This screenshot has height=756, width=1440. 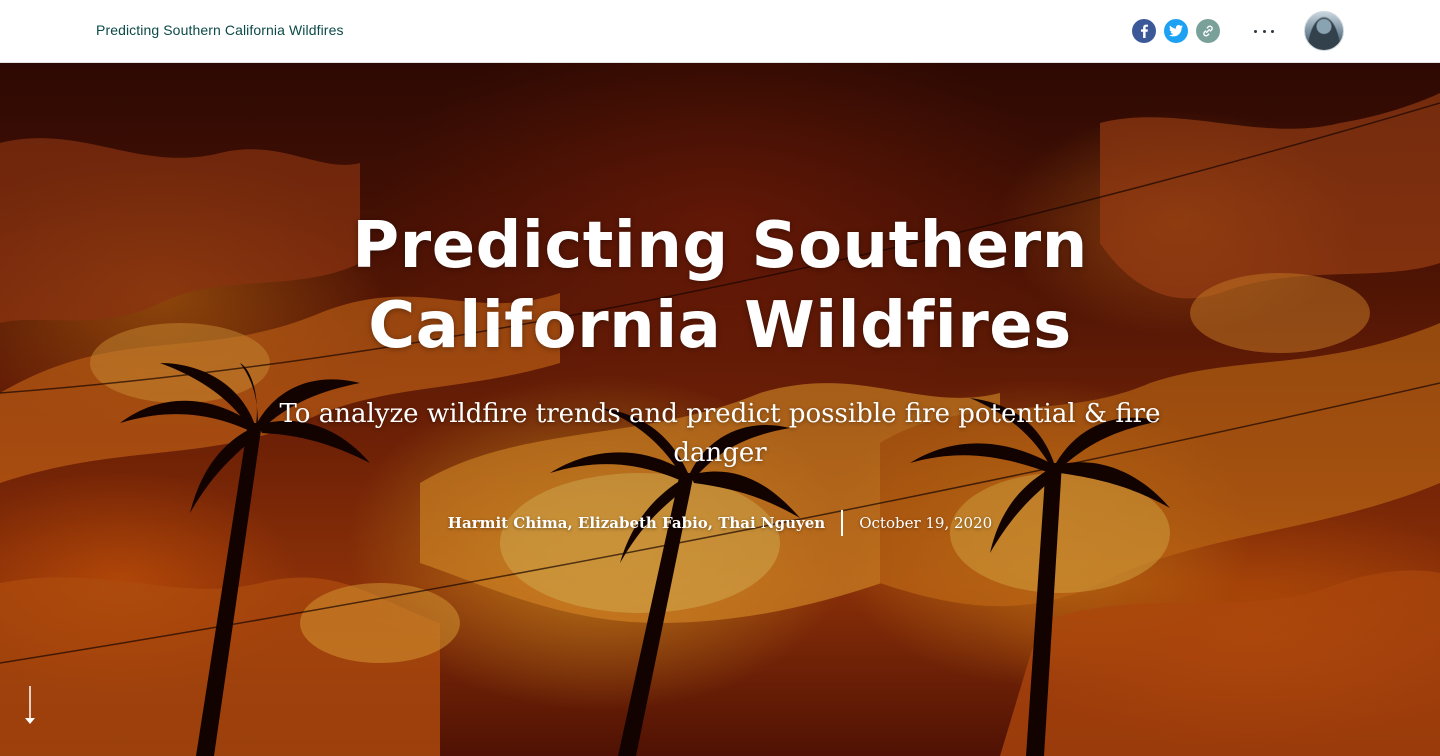 I want to click on byline-divider, so click(x=842, y=523).